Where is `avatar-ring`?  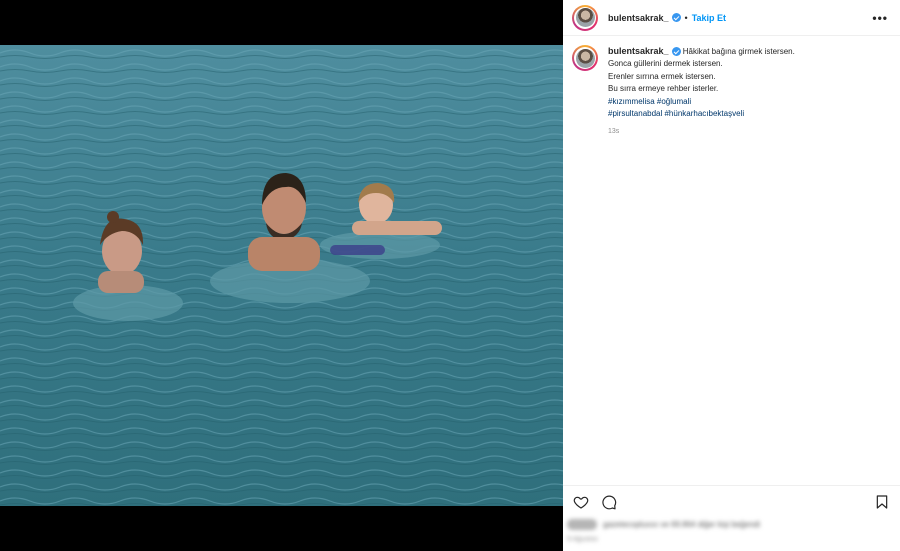
avatar-ring is located at coordinates (585, 17).